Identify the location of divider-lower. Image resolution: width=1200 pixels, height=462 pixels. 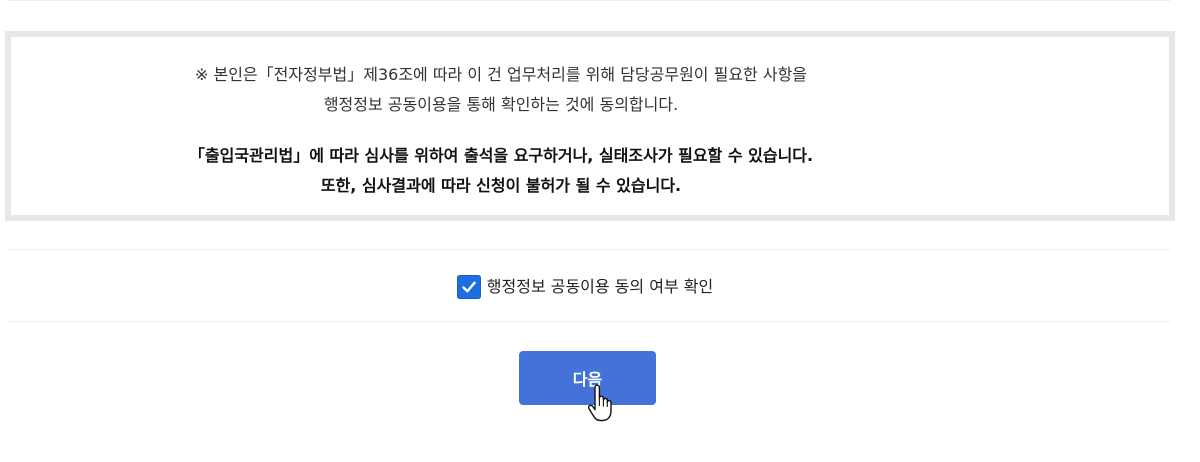
(589, 321).